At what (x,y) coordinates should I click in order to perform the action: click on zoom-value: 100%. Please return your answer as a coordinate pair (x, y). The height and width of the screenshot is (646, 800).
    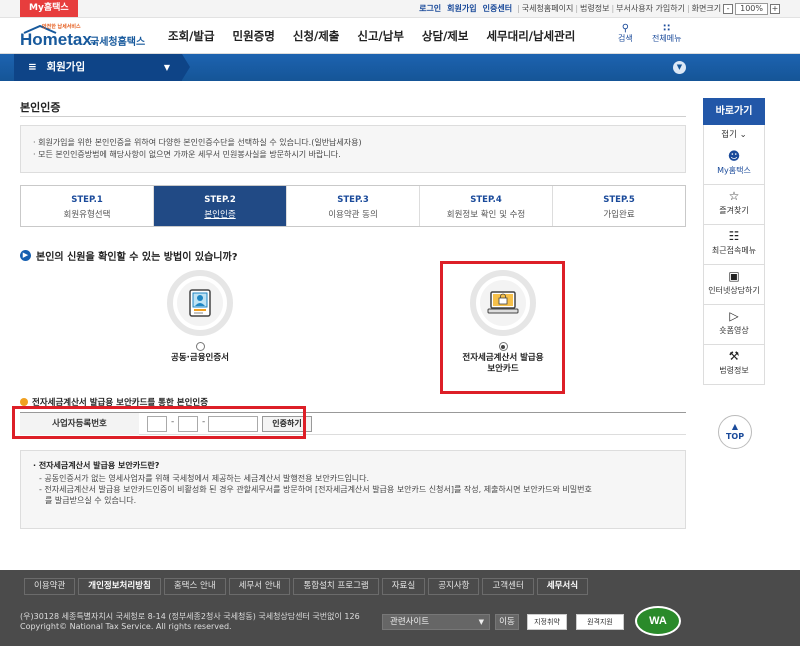
    Looking at the image, I should click on (751, 8).